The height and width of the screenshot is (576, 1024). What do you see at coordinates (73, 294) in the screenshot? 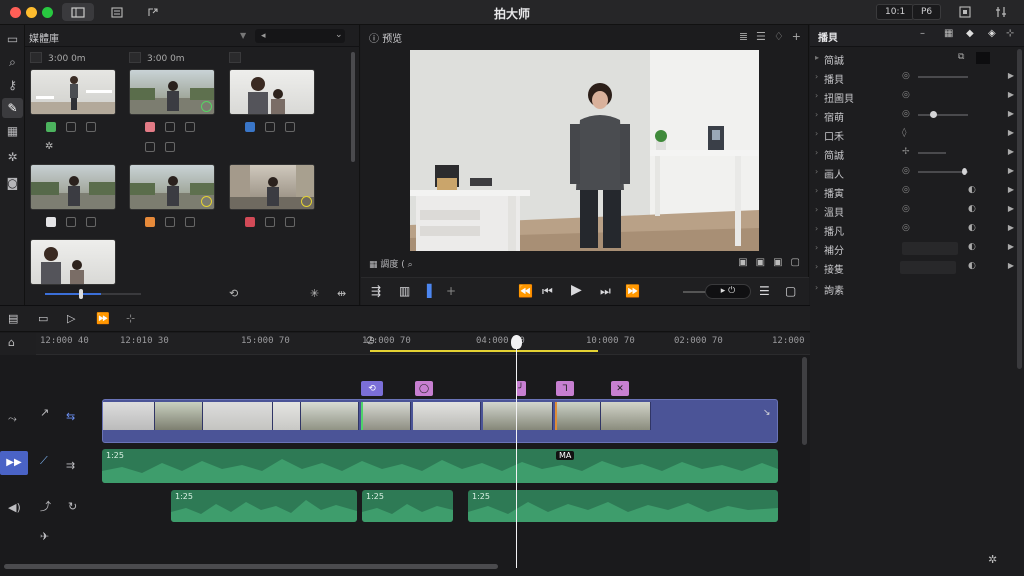
I see `thumb-size-slider` at bounding box center [73, 294].